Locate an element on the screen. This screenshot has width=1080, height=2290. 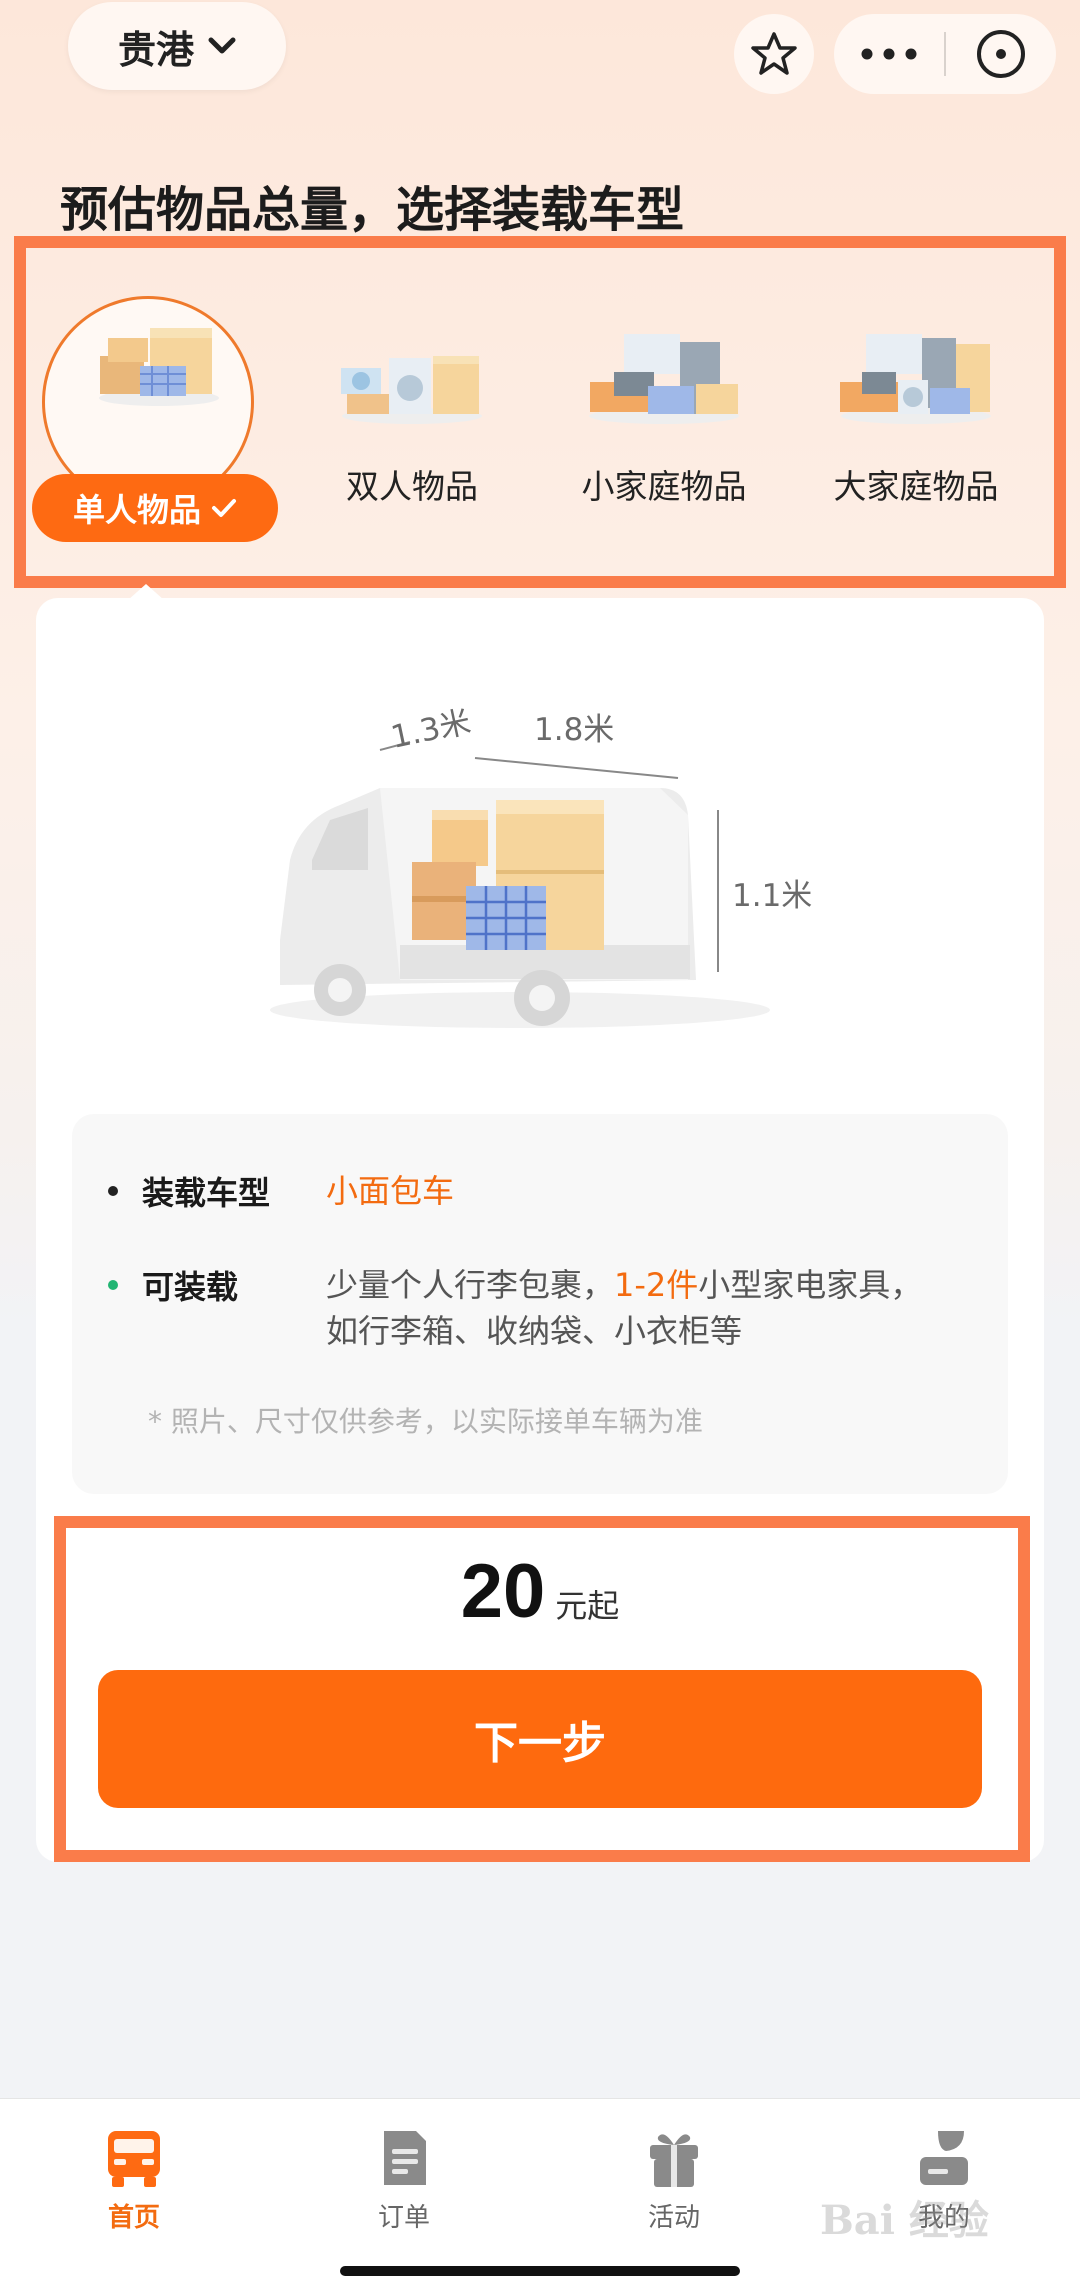
tab-orders: 订单 is located at coordinates (404, 2180).